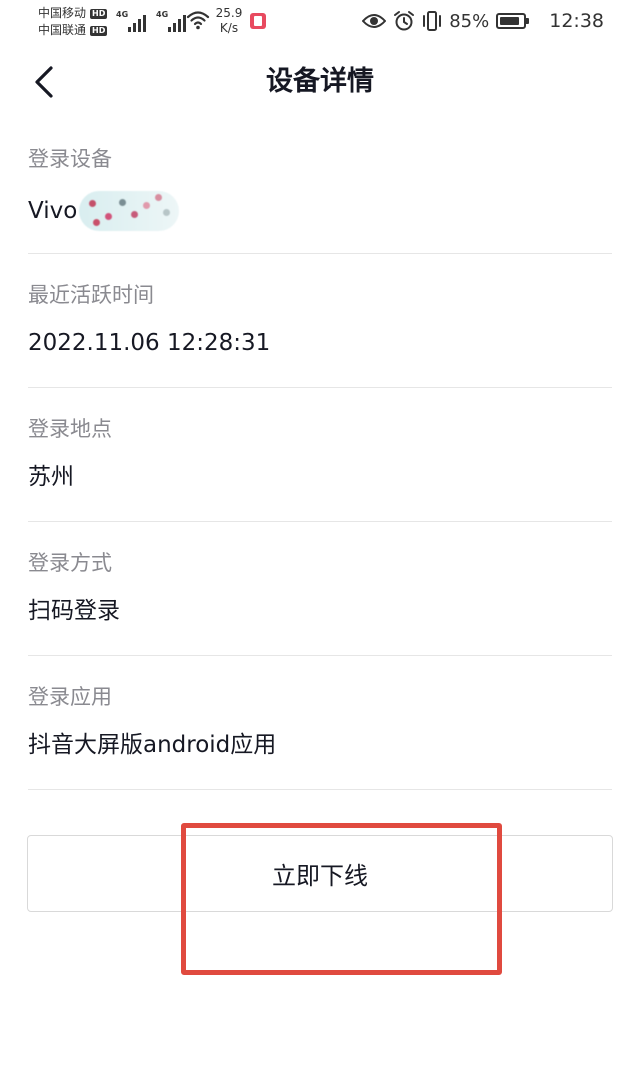  What do you see at coordinates (149, 343) in the screenshot?
I see `detail-value: 2022.11.06 12:28:31` at bounding box center [149, 343].